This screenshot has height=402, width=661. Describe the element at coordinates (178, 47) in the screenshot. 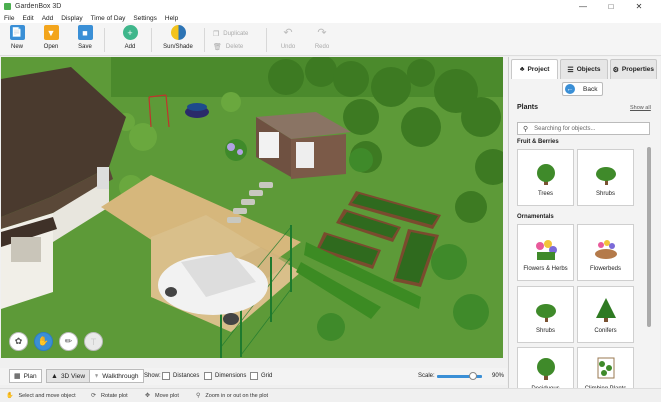

I see `sun-shade-label: Sun/Shade` at that location.